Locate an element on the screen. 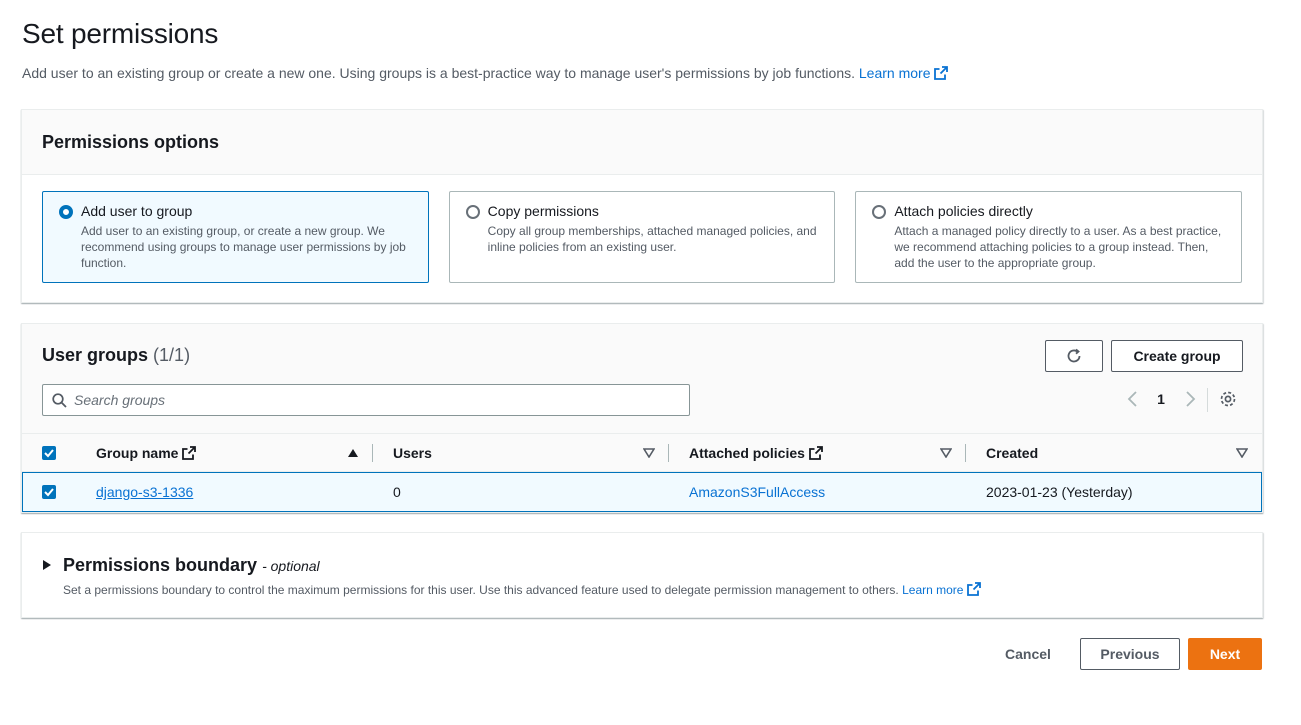 The image size is (1301, 725). settings-icon is located at coordinates (1228, 399).